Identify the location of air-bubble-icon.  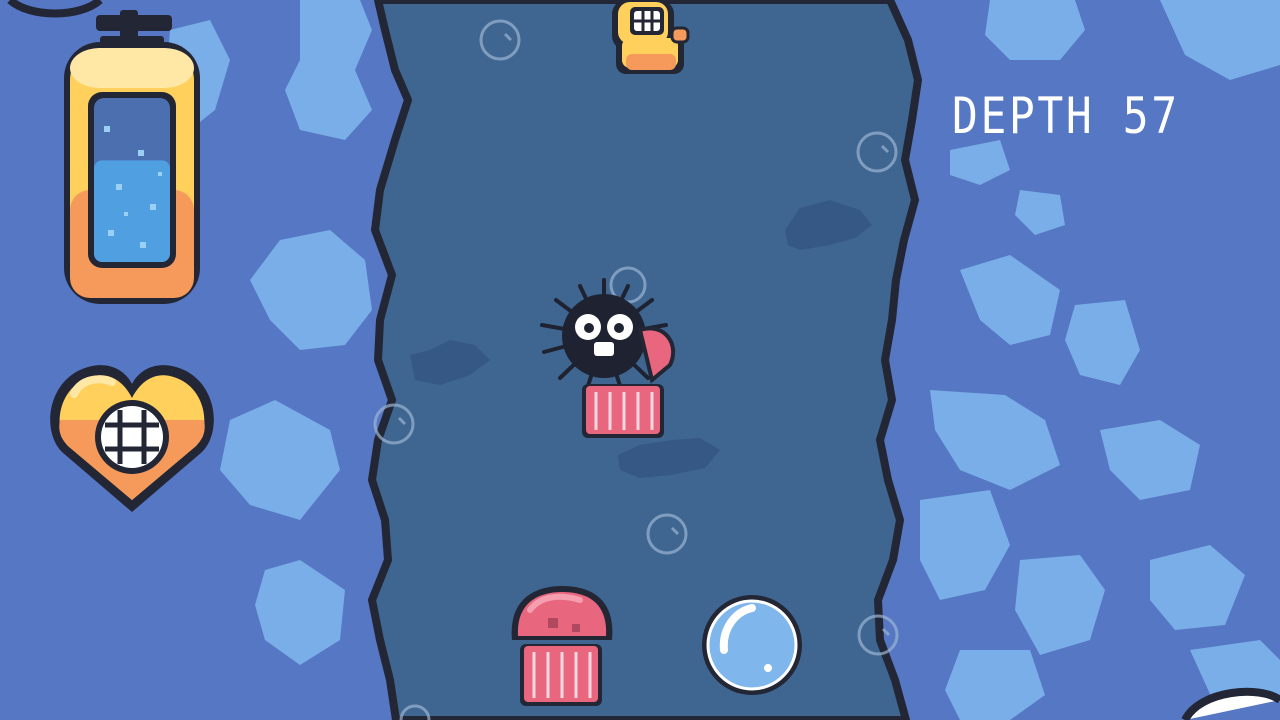
(752, 645).